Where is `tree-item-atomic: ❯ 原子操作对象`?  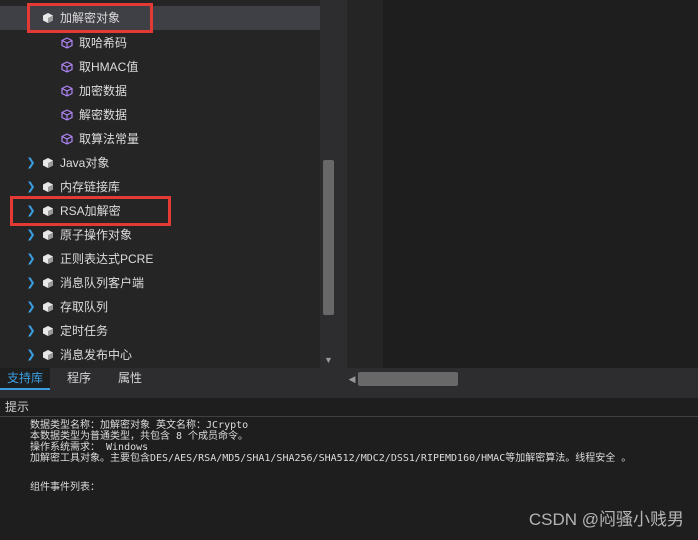
tree-item-atomic: ❯ 原子操作对象 is located at coordinates (160, 235).